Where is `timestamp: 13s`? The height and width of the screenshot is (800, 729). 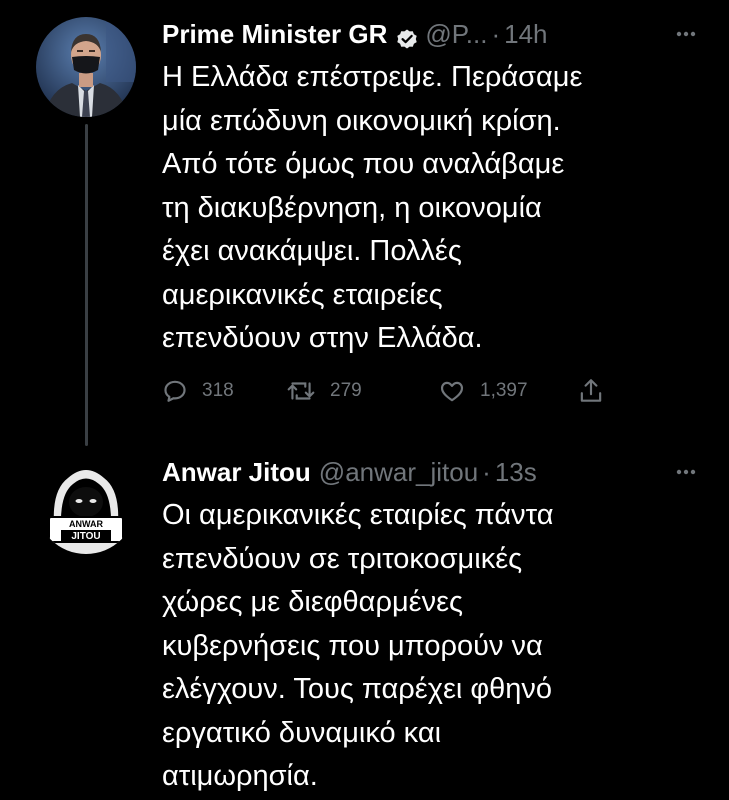
timestamp: 13s is located at coordinates (516, 472).